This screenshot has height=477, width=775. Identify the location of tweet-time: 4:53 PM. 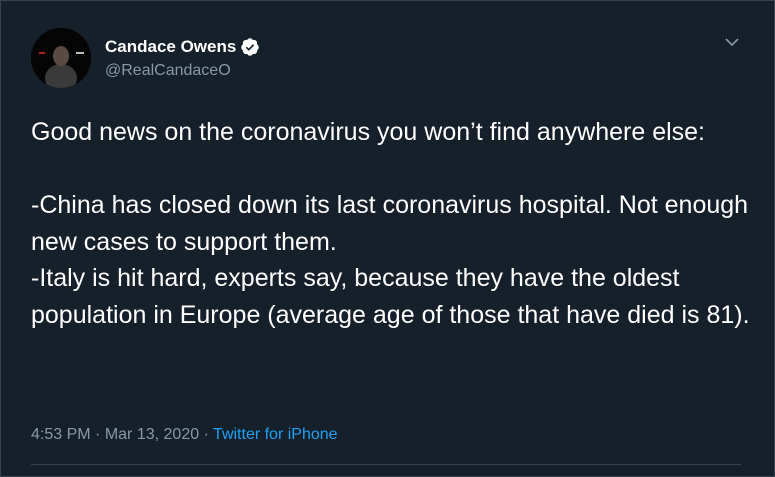
(61, 434).